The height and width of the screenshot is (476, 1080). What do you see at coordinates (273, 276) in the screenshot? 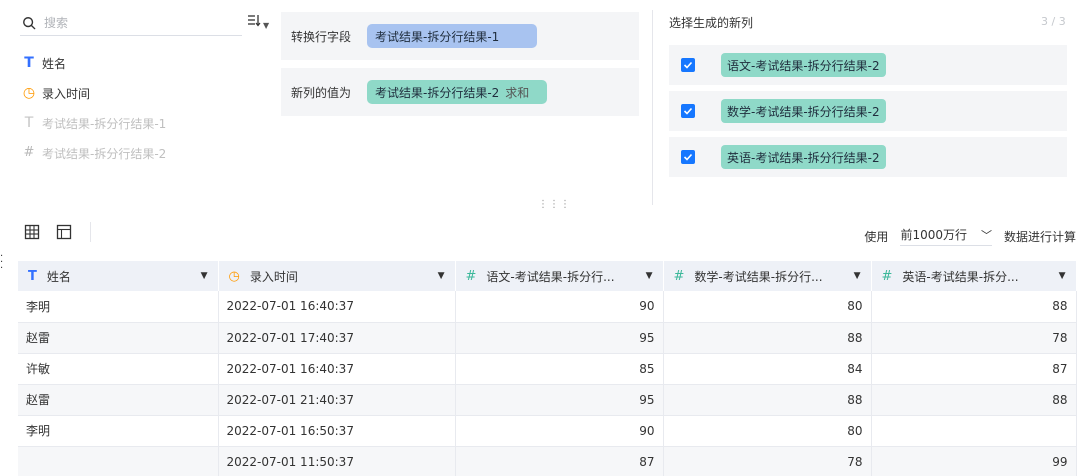
I see `column-header-label: 录入时间` at bounding box center [273, 276].